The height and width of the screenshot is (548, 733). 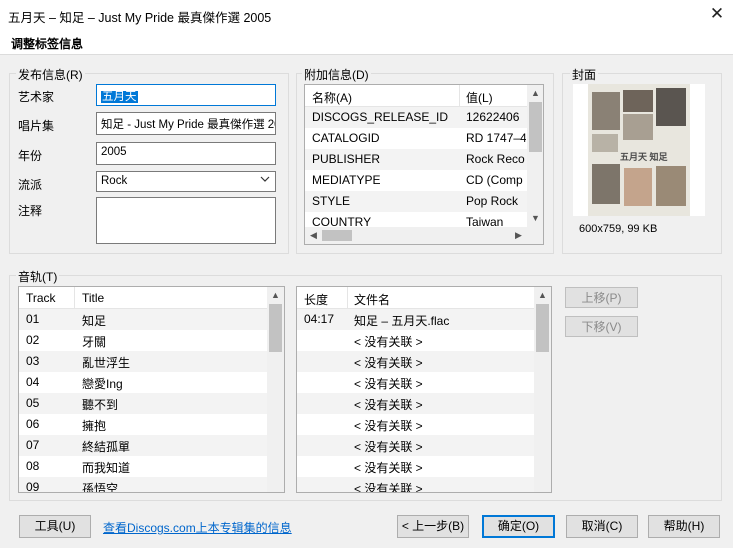 I want to click on album-cover-image: 五月天 知足, so click(x=639, y=150).